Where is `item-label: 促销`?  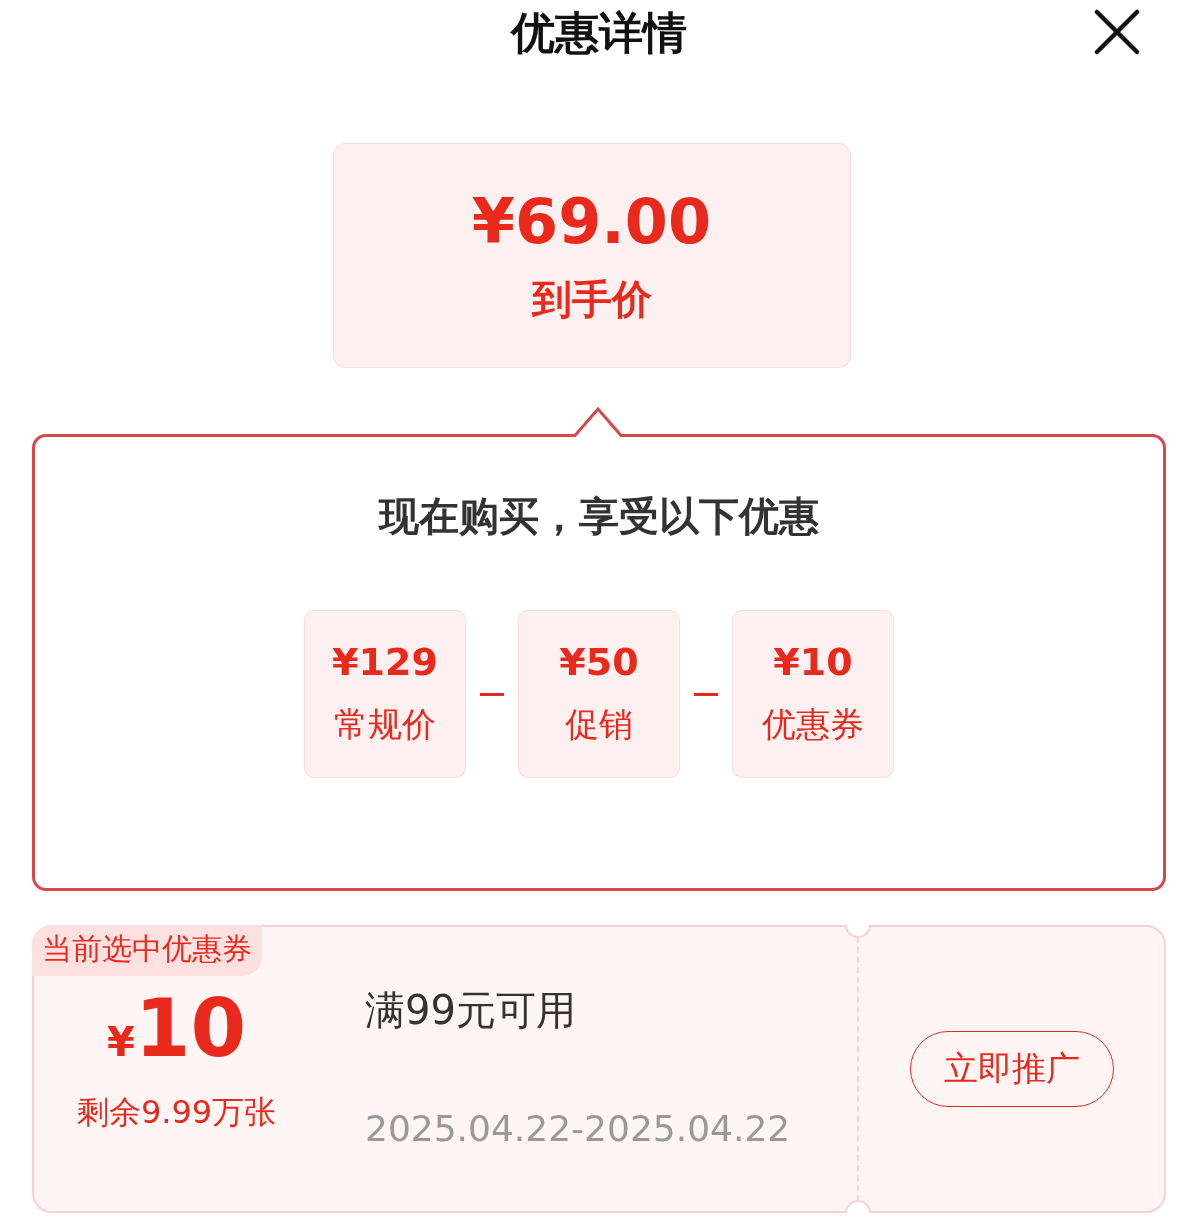 item-label: 促销 is located at coordinates (599, 724).